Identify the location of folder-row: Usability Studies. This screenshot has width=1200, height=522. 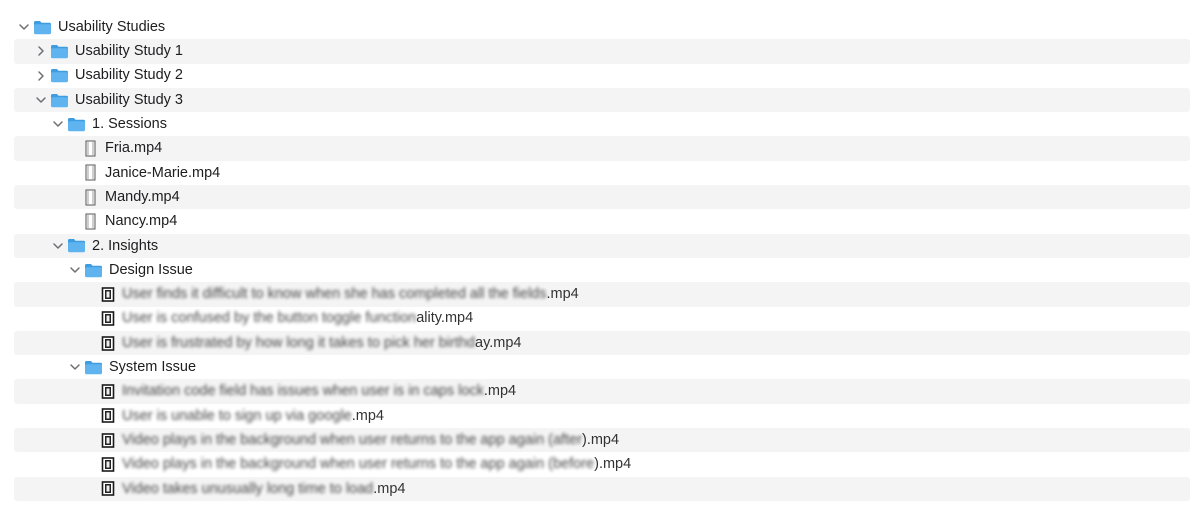
(602, 27).